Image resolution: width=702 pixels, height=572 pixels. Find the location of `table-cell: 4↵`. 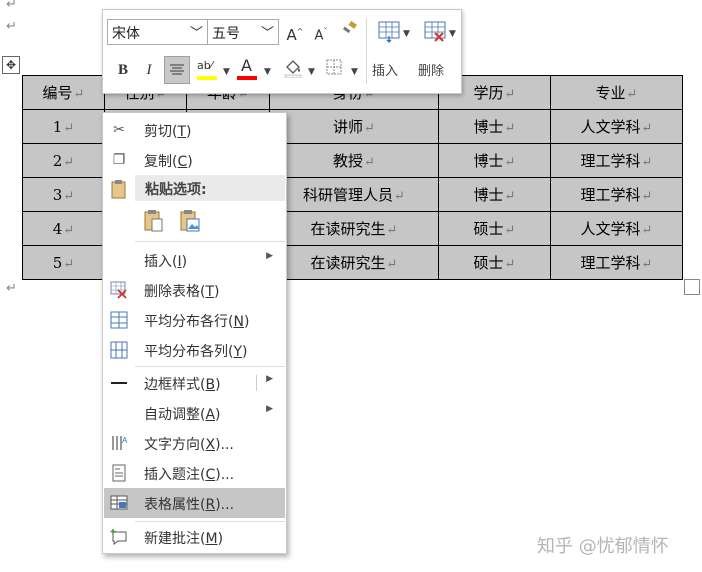

table-cell: 4↵ is located at coordinates (63, 228).